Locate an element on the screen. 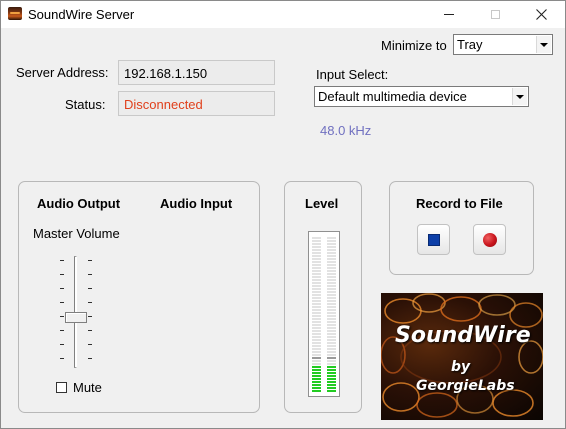 This screenshot has height=429, width=566. record-icon is located at coordinates (489, 239).